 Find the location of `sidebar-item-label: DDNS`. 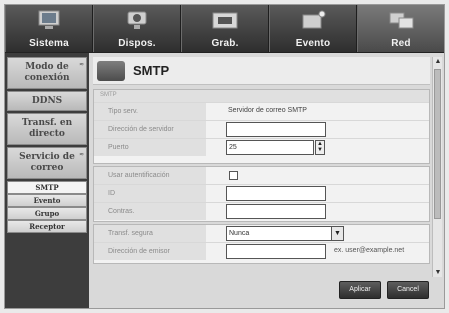

sidebar-item-label: DDNS is located at coordinates (47, 101).